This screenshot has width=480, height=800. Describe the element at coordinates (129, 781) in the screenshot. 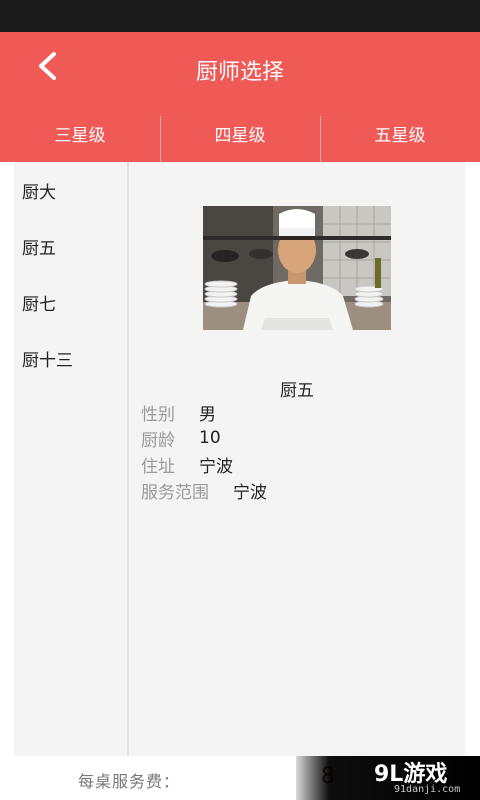

I see `service-fee-label: 每桌服务费：` at that location.